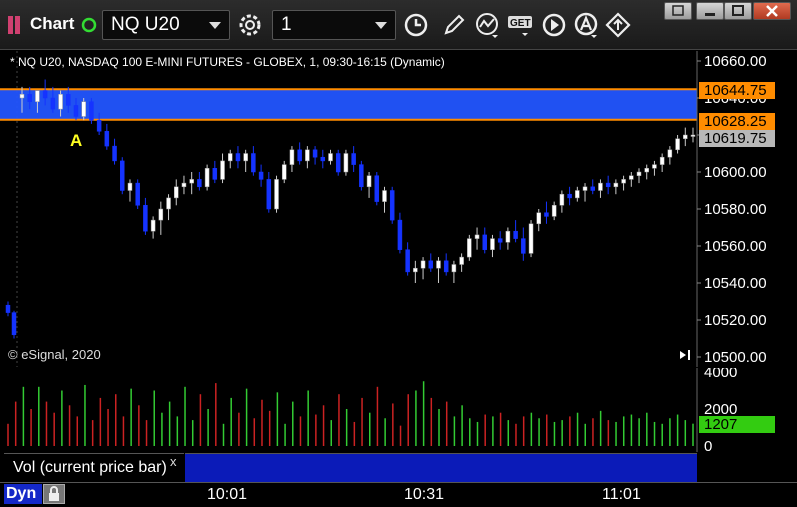 The width and height of the screenshot is (797, 507). Describe the element at coordinates (678, 11) in the screenshot. I see `restore-window-icon` at that location.